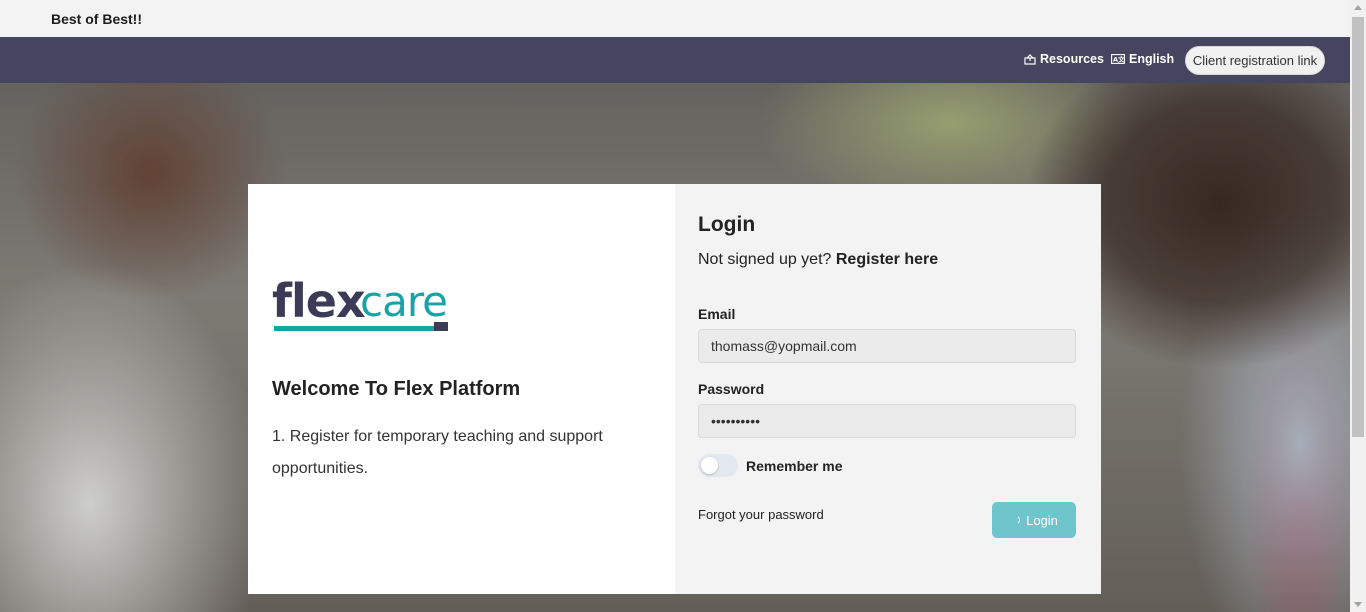  I want to click on email-label: Email, so click(717, 314).